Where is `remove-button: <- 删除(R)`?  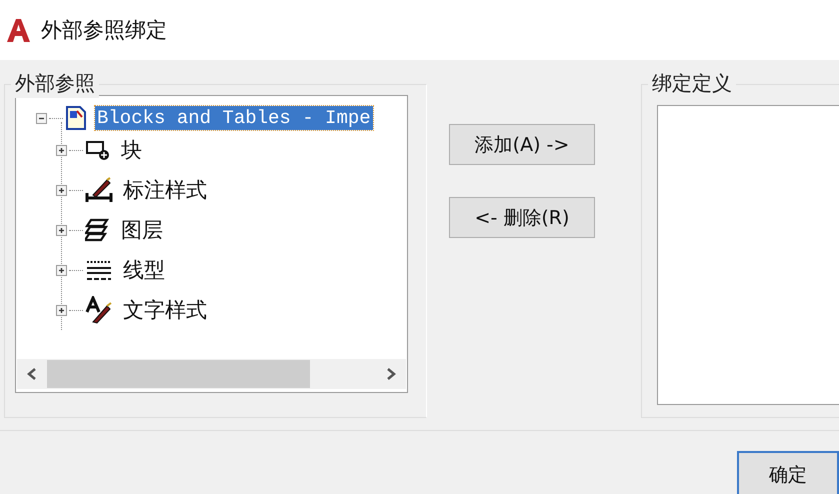 remove-button: <- 删除(R) is located at coordinates (522, 217).